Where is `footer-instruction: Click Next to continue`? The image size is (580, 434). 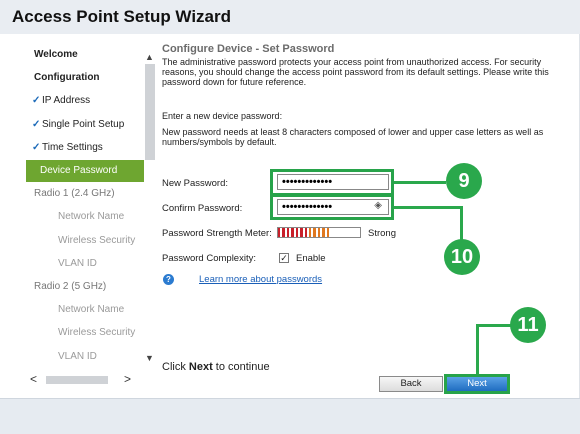
footer-instruction: Click Next to continue is located at coordinates (216, 367).